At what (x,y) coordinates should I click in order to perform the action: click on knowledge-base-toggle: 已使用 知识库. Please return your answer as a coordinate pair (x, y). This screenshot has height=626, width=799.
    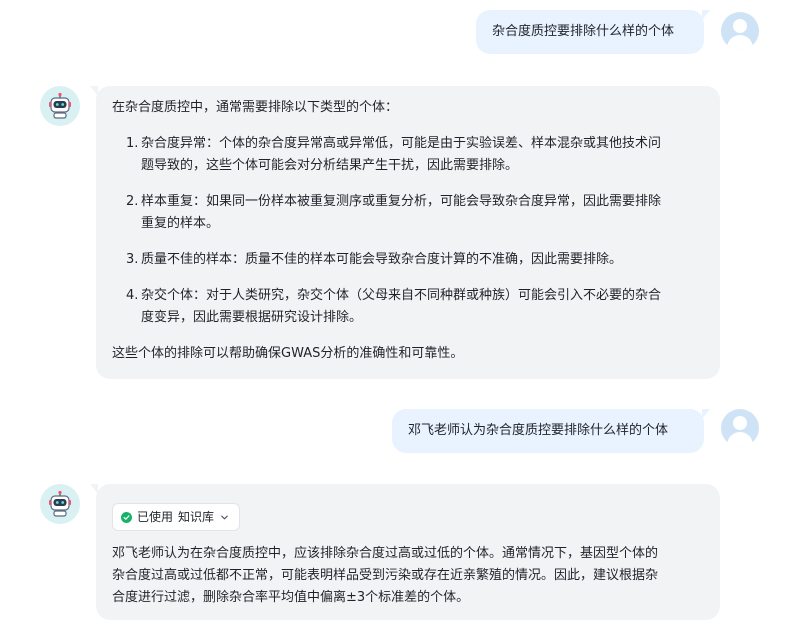
    Looking at the image, I should click on (176, 517).